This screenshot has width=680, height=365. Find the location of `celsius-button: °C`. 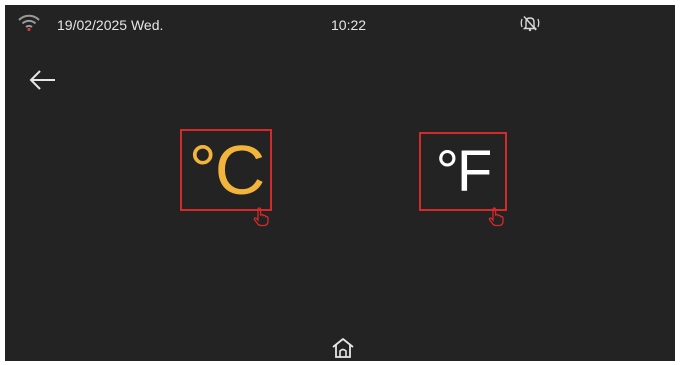

celsius-button: °C is located at coordinates (226, 170).